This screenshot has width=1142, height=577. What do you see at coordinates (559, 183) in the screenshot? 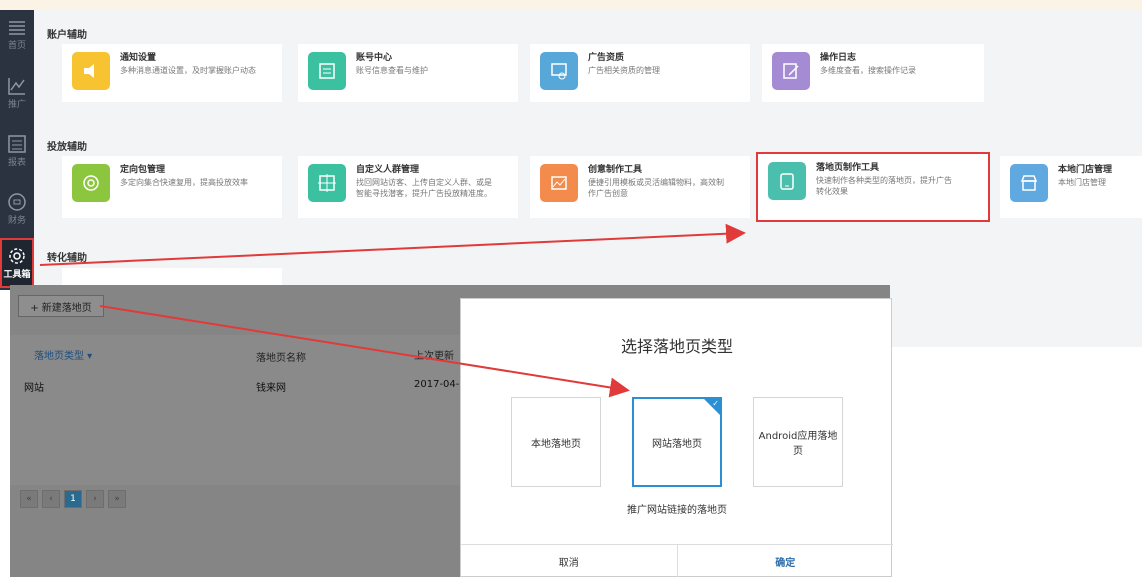
I see `image-edit-icon` at bounding box center [559, 183].